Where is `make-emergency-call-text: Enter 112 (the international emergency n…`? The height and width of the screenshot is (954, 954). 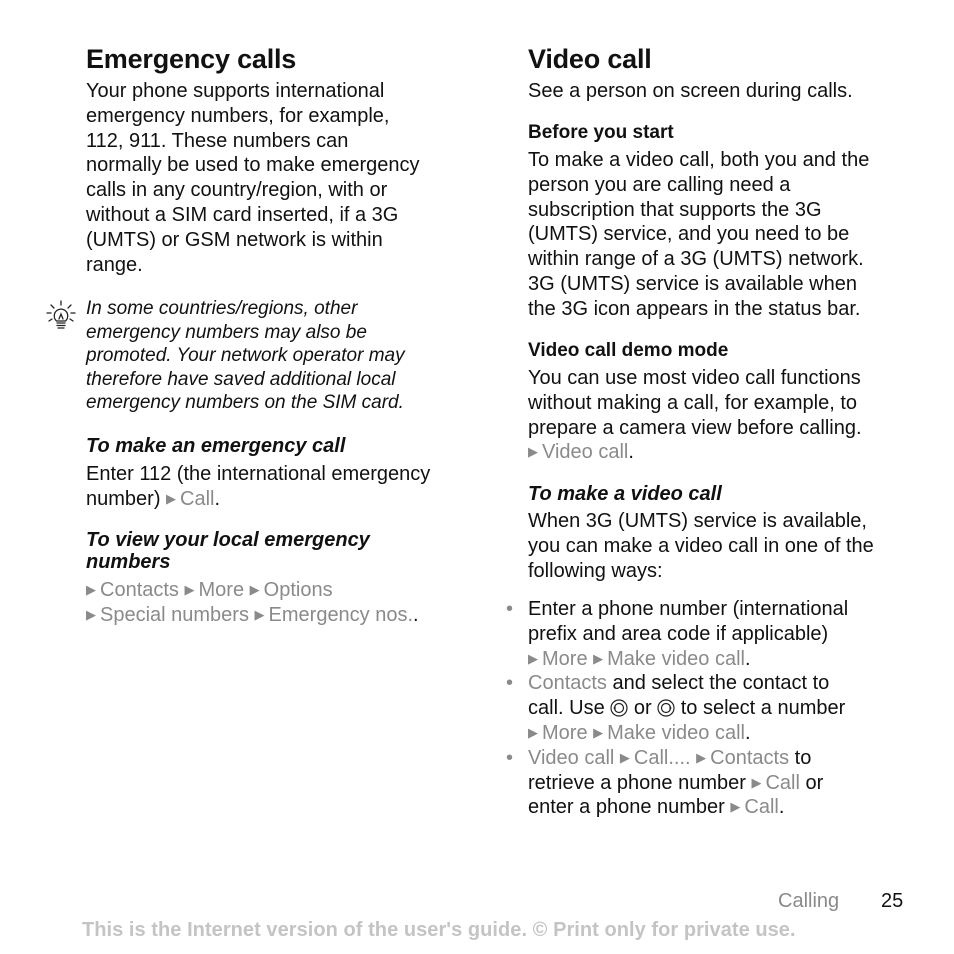
make-emergency-call-text: Enter 112 (the international emergency n… is located at coordinates (258, 486).